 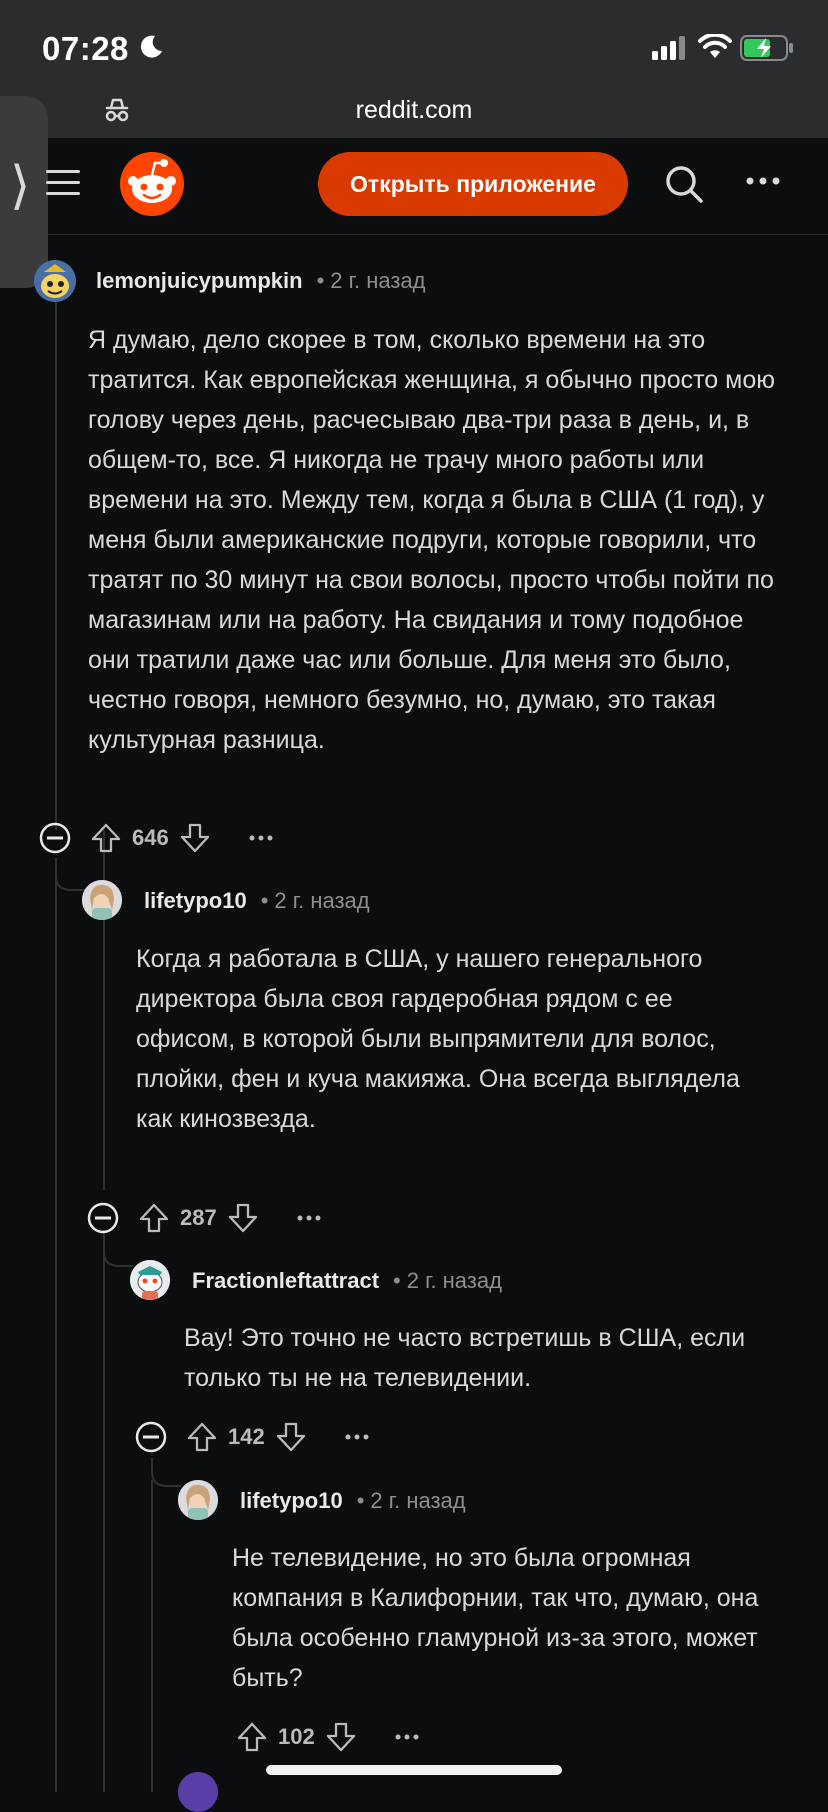 What do you see at coordinates (198, 1217) in the screenshot?
I see `vote-score: 287` at bounding box center [198, 1217].